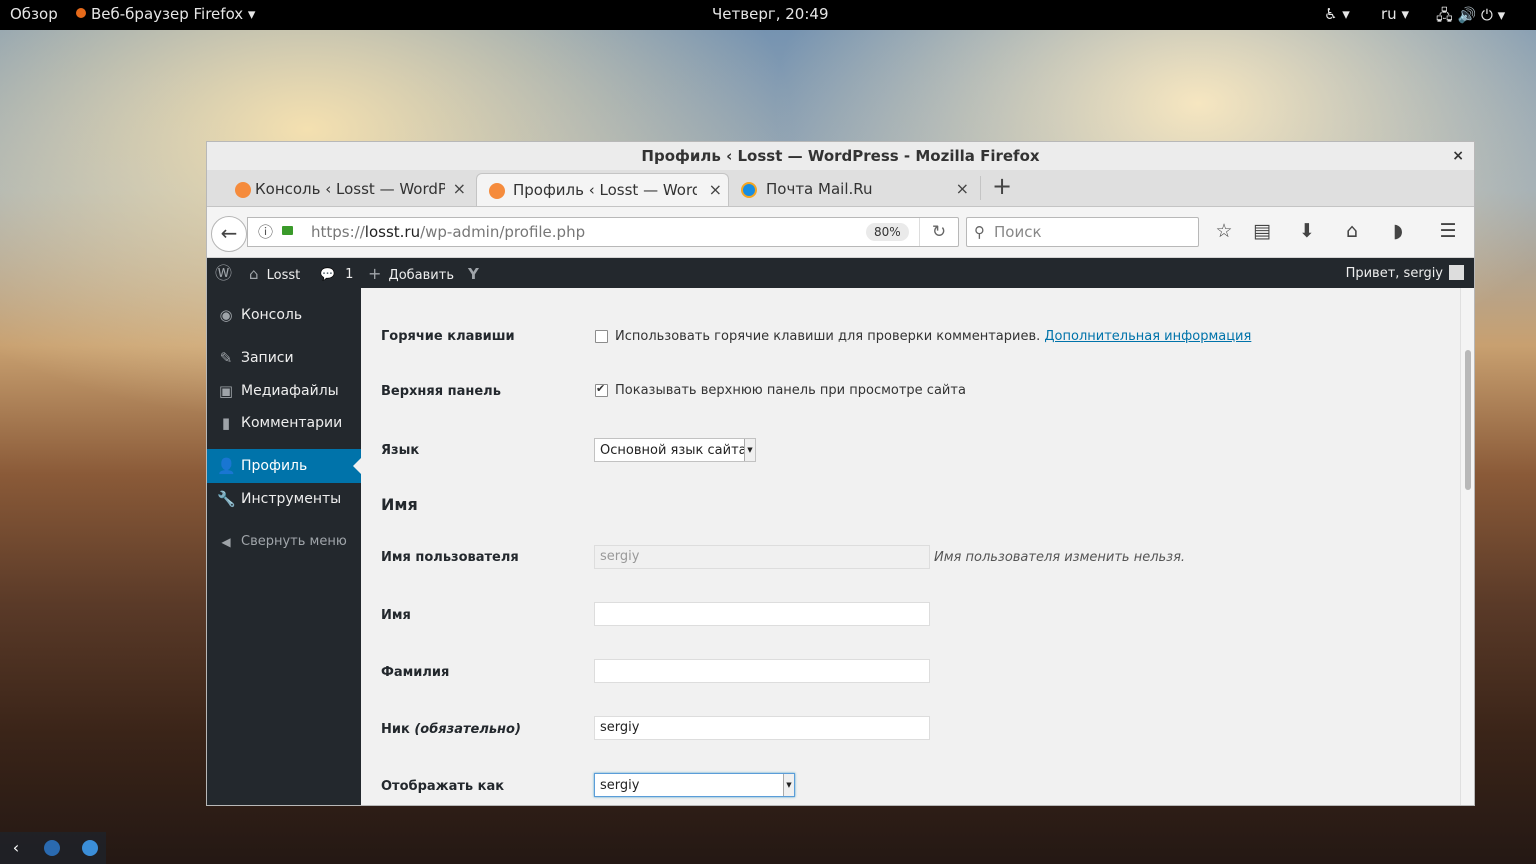 Image resolution: width=1536 pixels, height=864 pixels. Describe the element at coordinates (415, 672) in the screenshot. I see `last-name-label: Фамилия` at that location.